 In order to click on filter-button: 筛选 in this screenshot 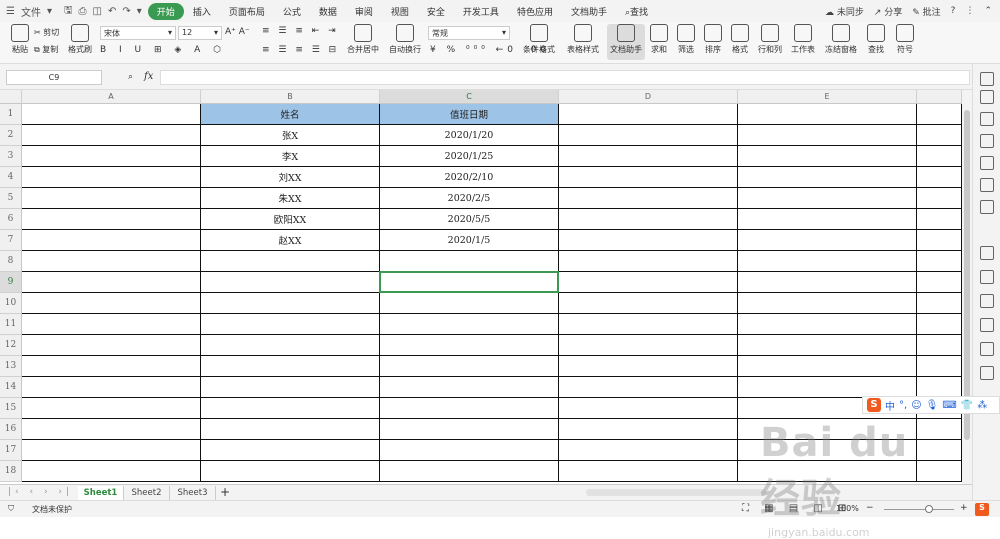, I will do `click(686, 39)`.